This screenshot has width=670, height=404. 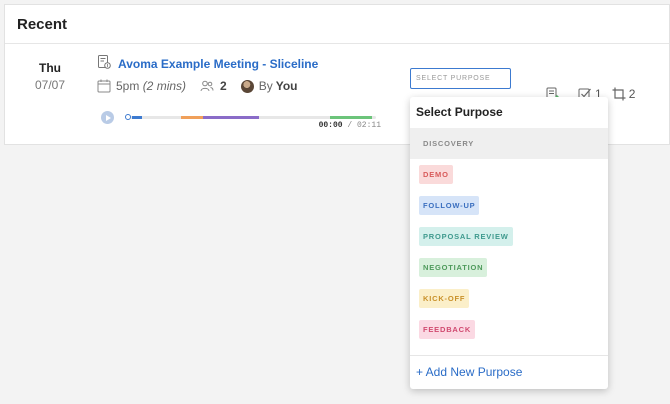 What do you see at coordinates (107, 117) in the screenshot?
I see `play-icon` at bounding box center [107, 117].